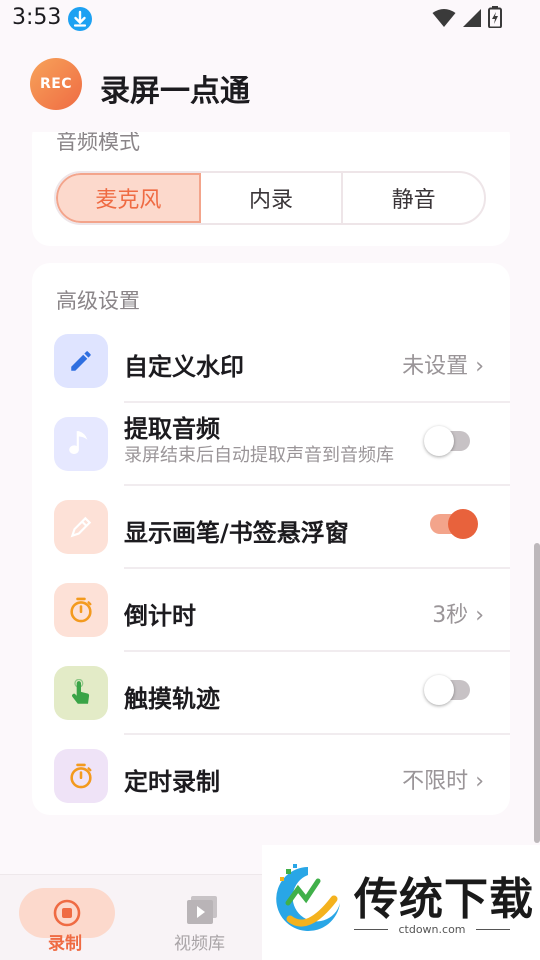  I want to click on music-note-icon, so click(81, 444).